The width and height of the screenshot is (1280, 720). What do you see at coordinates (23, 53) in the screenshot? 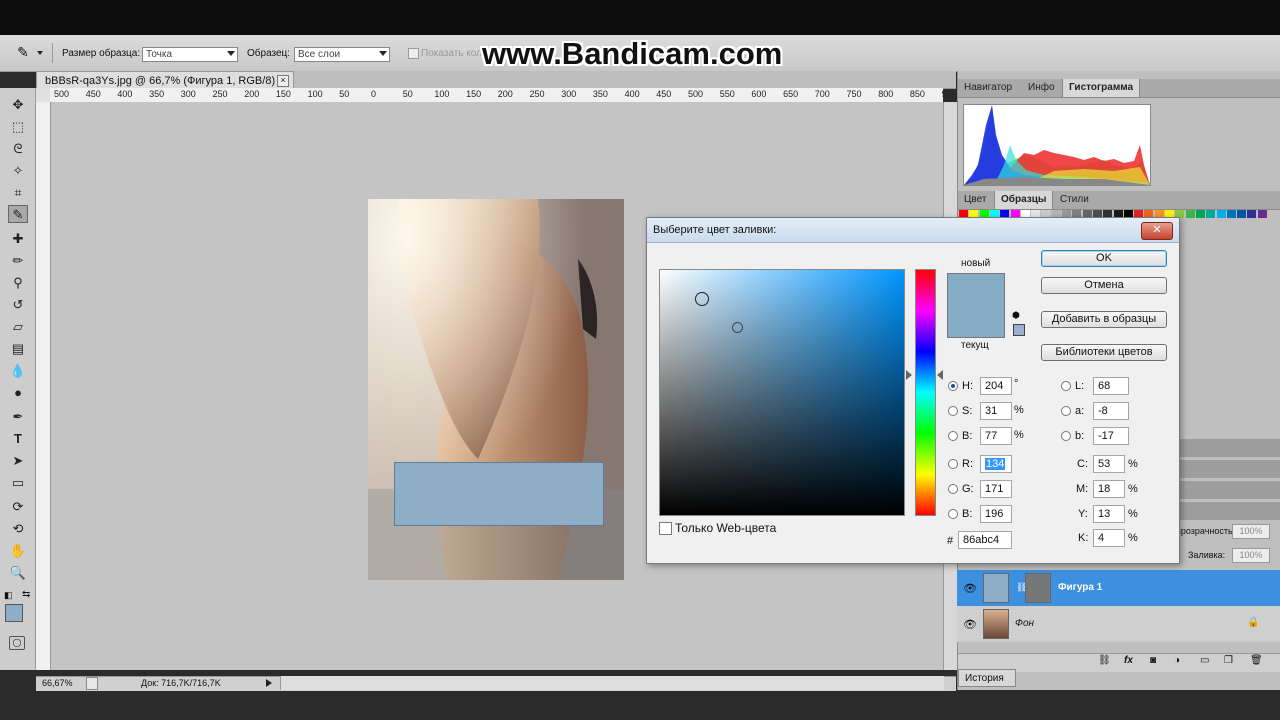
I see `eyedropper-tool-preset-icon: ✎` at bounding box center [23, 53].